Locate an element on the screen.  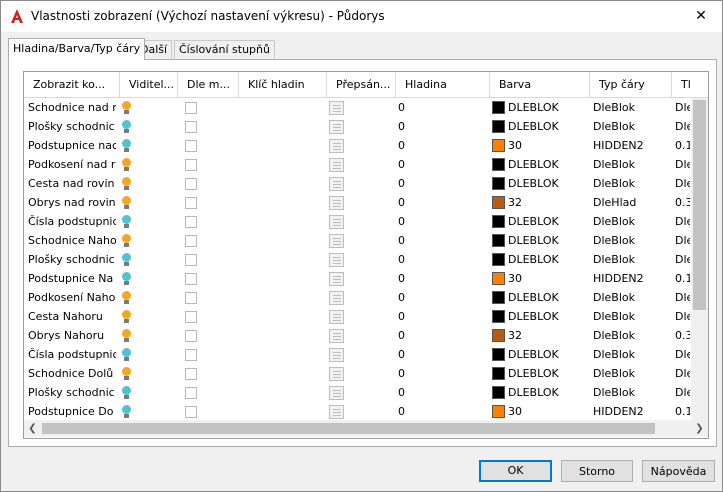
table-row: Schodnice nad r 0 DLEBLOK DleBlok Dle is located at coordinates (357, 107).